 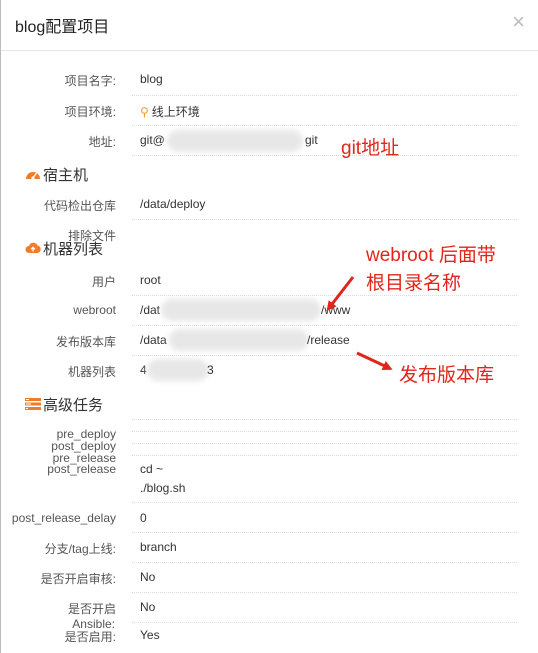 What do you see at coordinates (33, 176) in the screenshot?
I see `dashboard-icon` at bounding box center [33, 176].